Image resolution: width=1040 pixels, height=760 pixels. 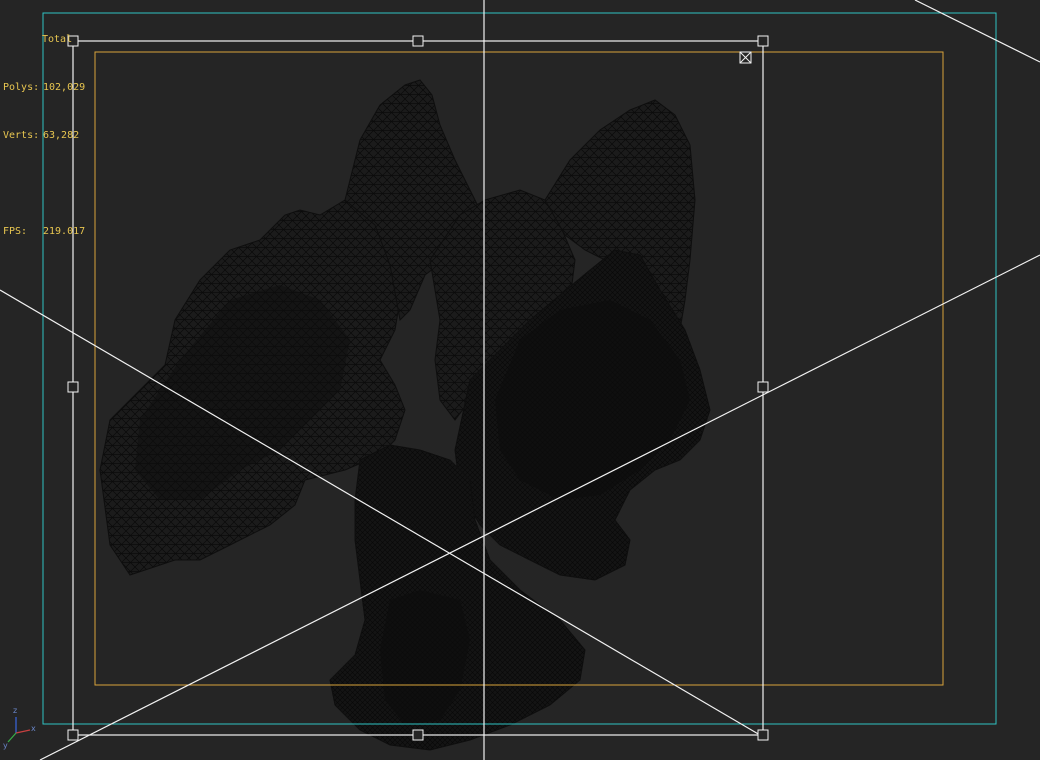 What do you see at coordinates (19, 730) in the screenshot?
I see `axis-gizmo-icon` at bounding box center [19, 730].